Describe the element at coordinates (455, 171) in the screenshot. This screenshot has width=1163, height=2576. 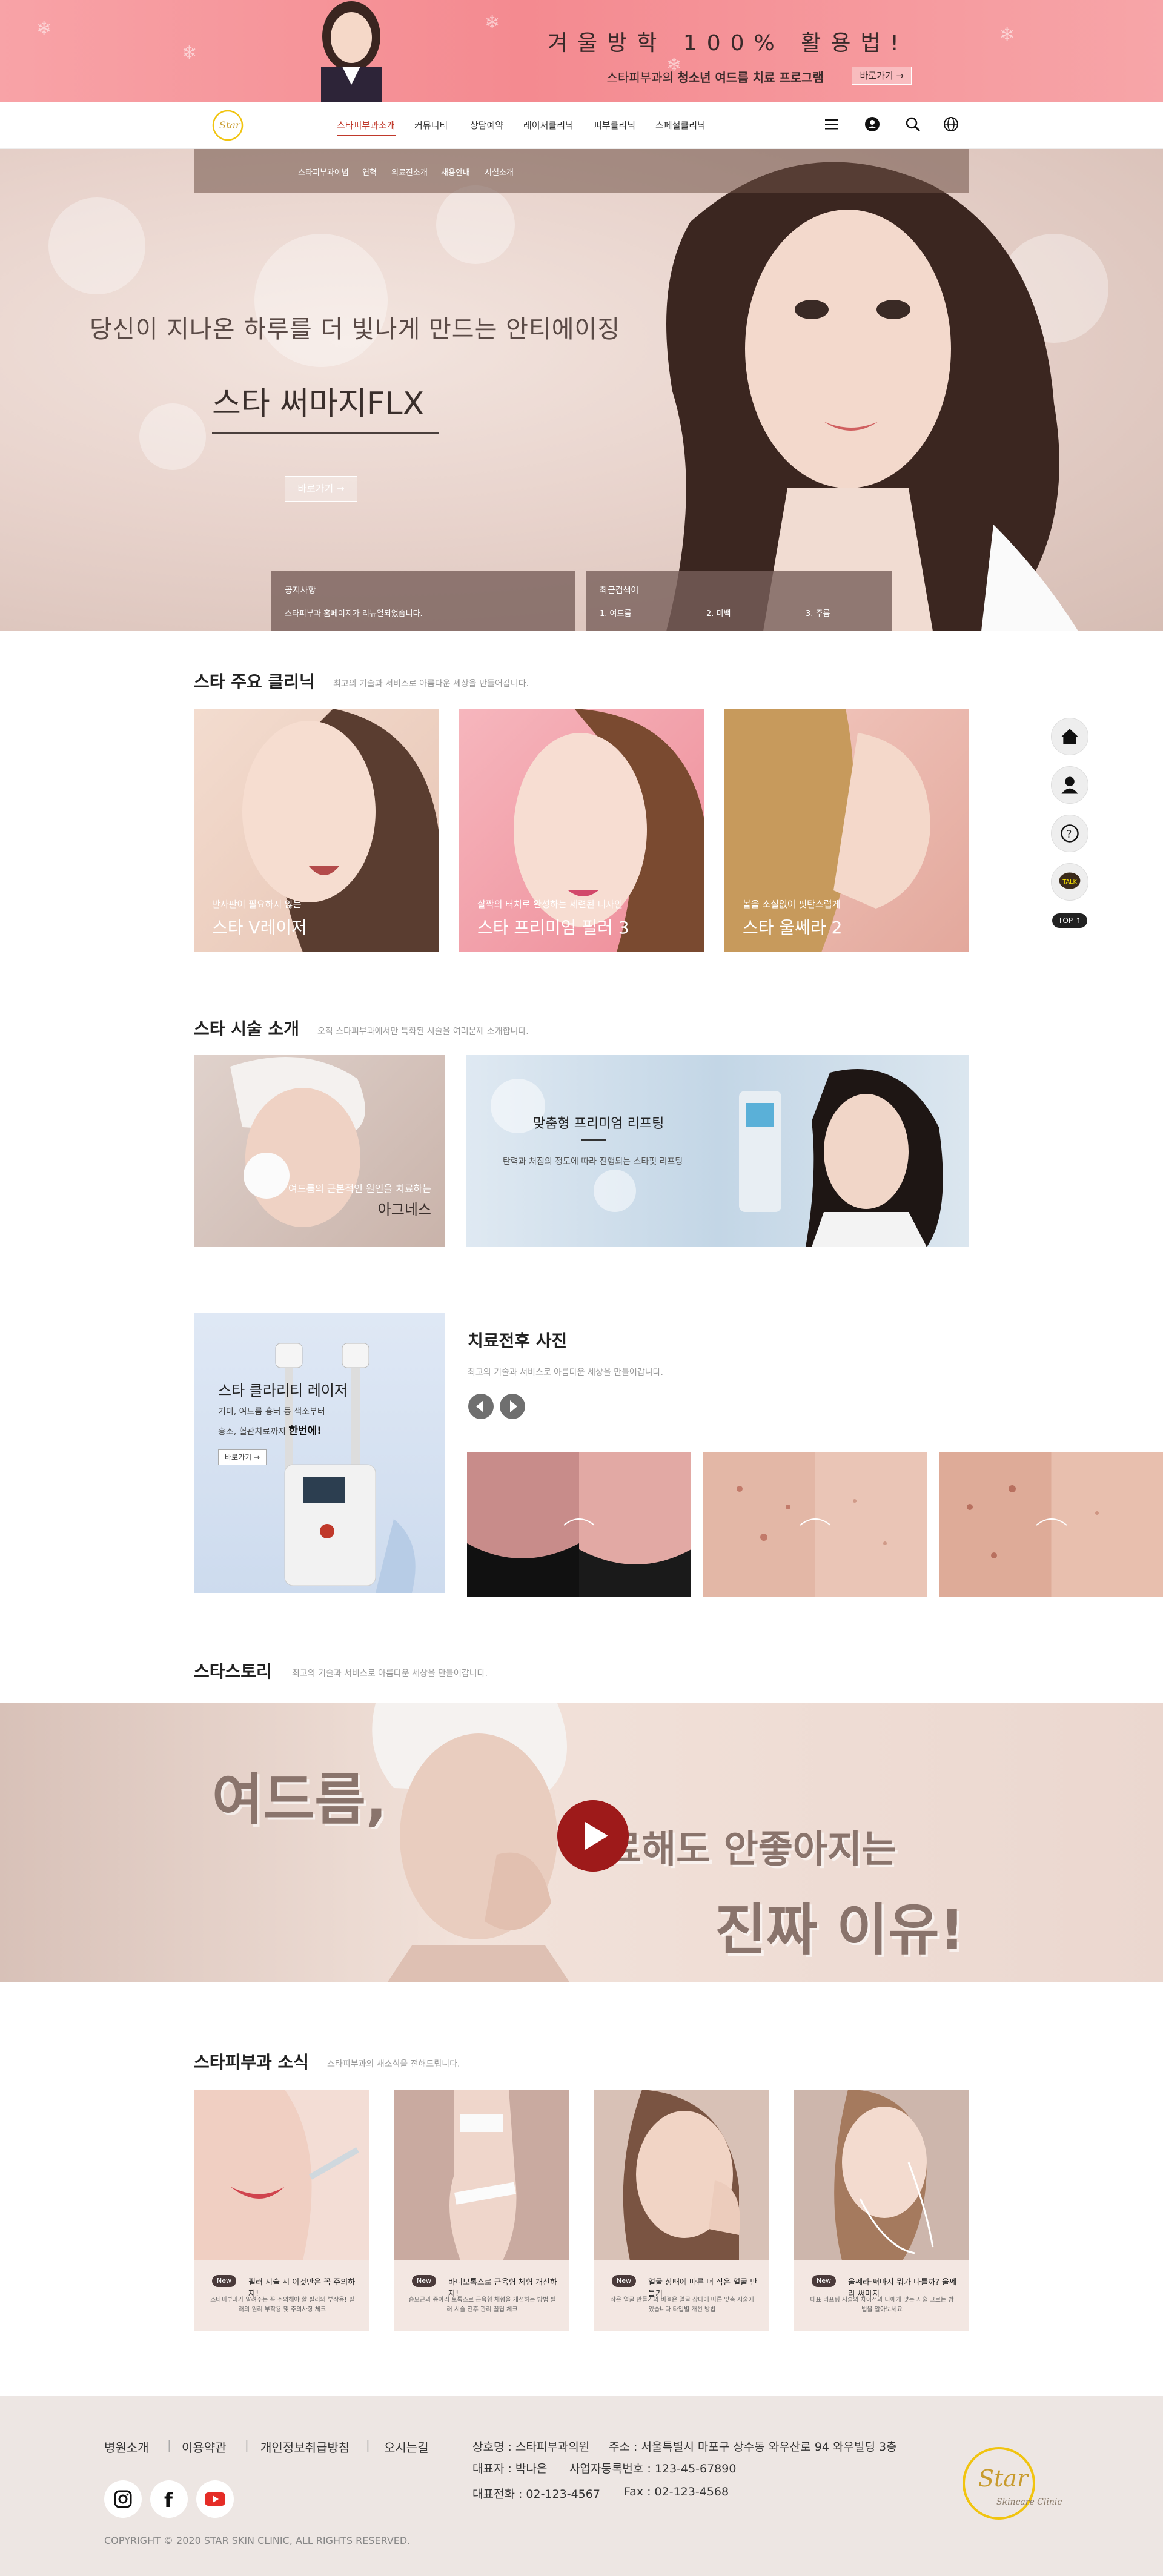
I see `subnav-item-recruit: 채용안내` at that location.